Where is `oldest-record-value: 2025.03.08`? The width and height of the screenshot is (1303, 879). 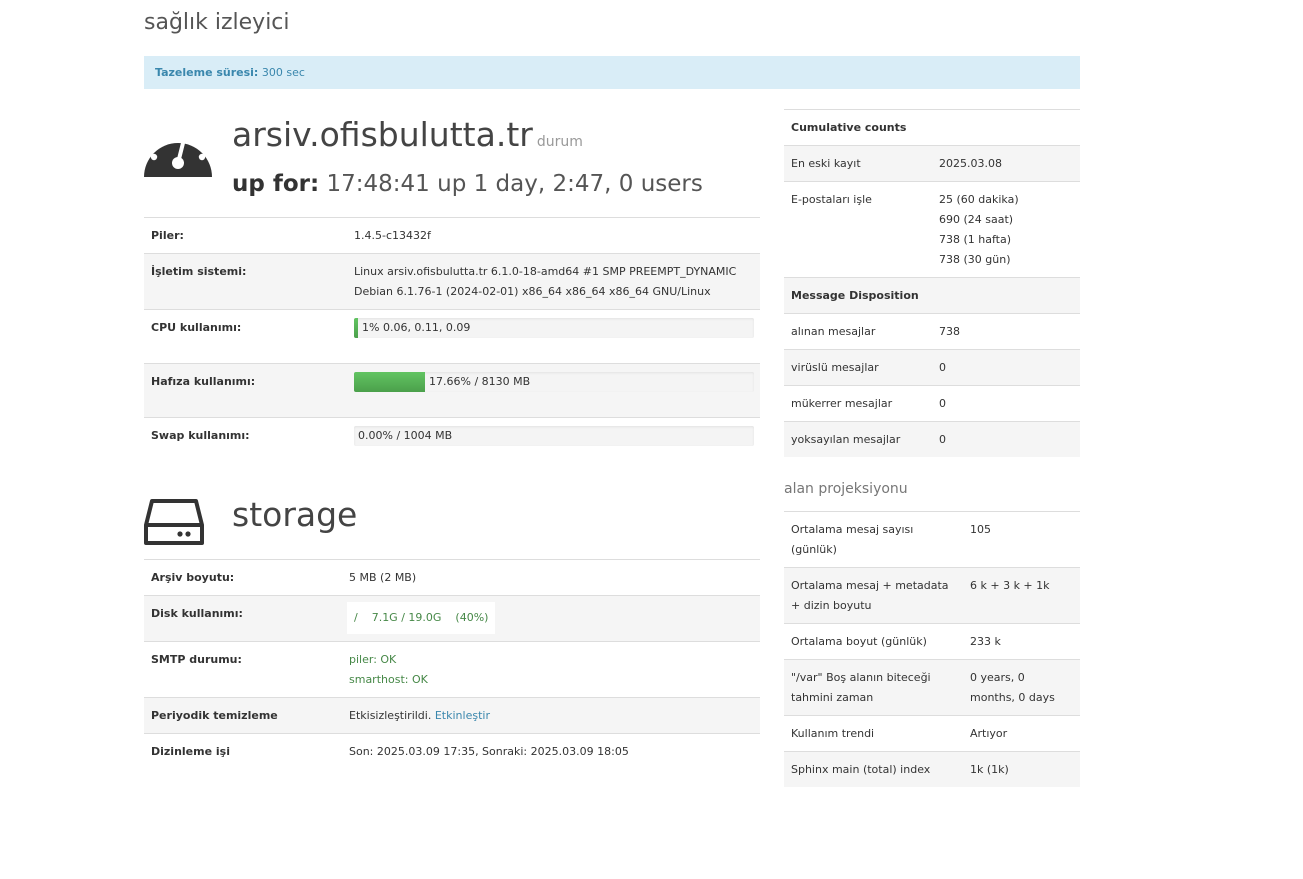
oldest-record-value: 2025.03.08 is located at coordinates (1006, 163).